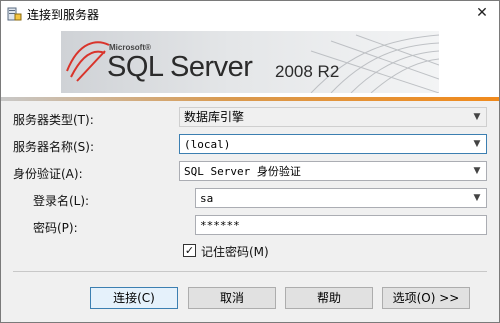 Image resolution: width=500 pixels, height=323 pixels. What do you see at coordinates (329, 298) in the screenshot?
I see `help-button: 帮助` at bounding box center [329, 298].